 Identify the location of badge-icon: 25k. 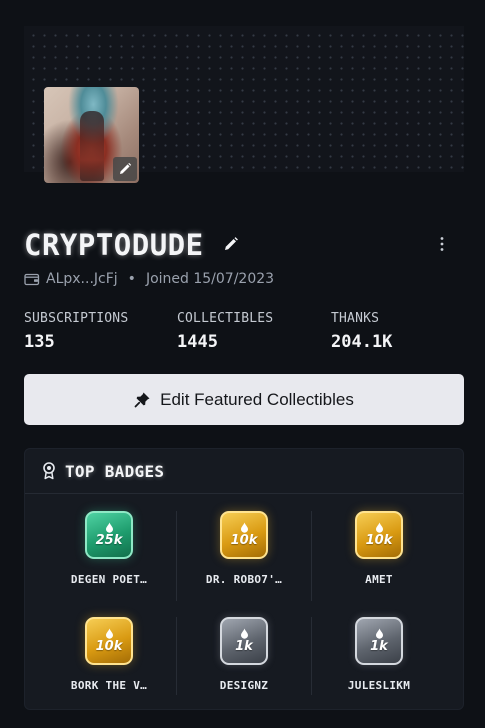
(109, 535).